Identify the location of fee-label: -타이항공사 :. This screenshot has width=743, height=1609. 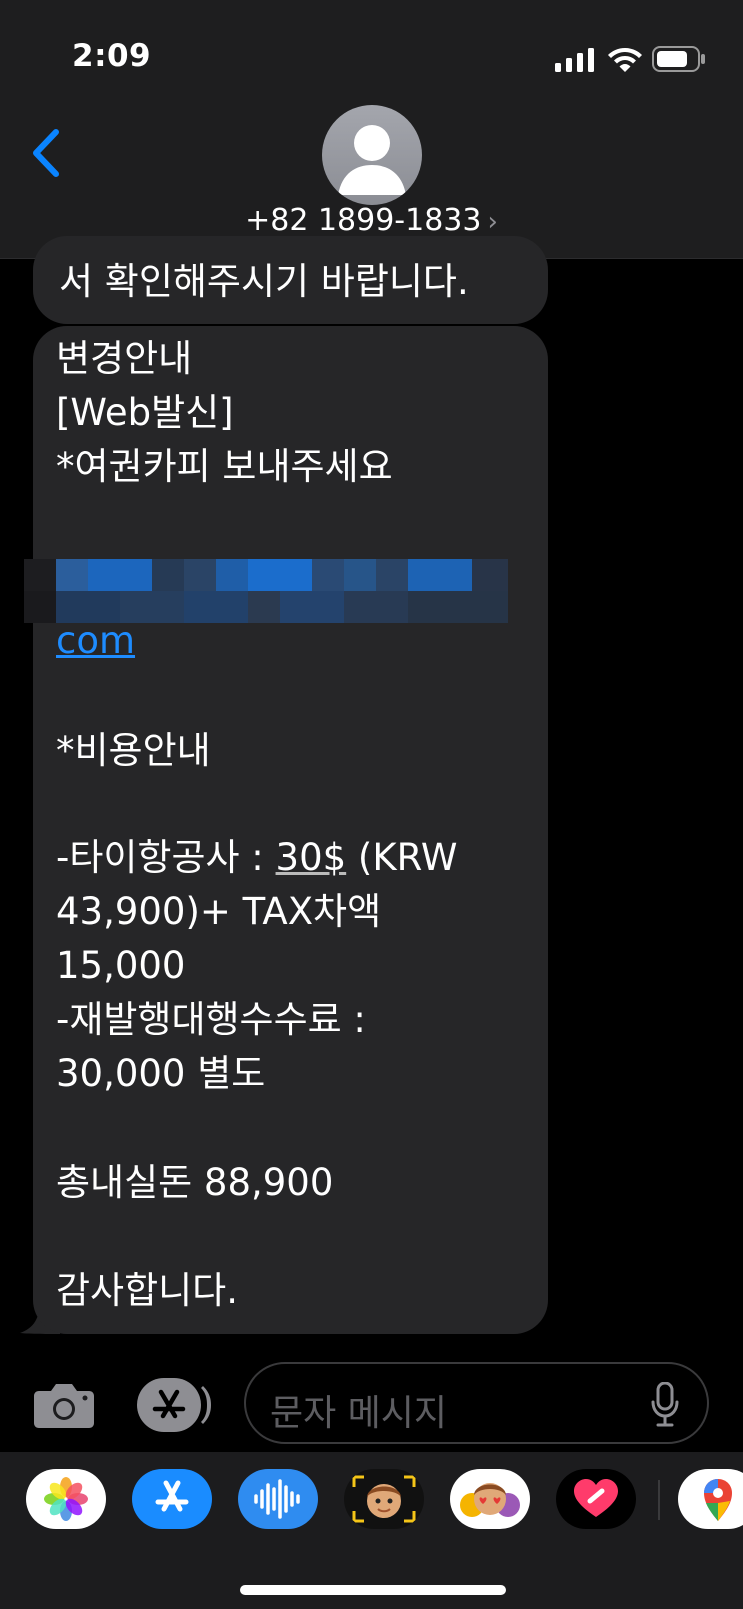
(166, 857).